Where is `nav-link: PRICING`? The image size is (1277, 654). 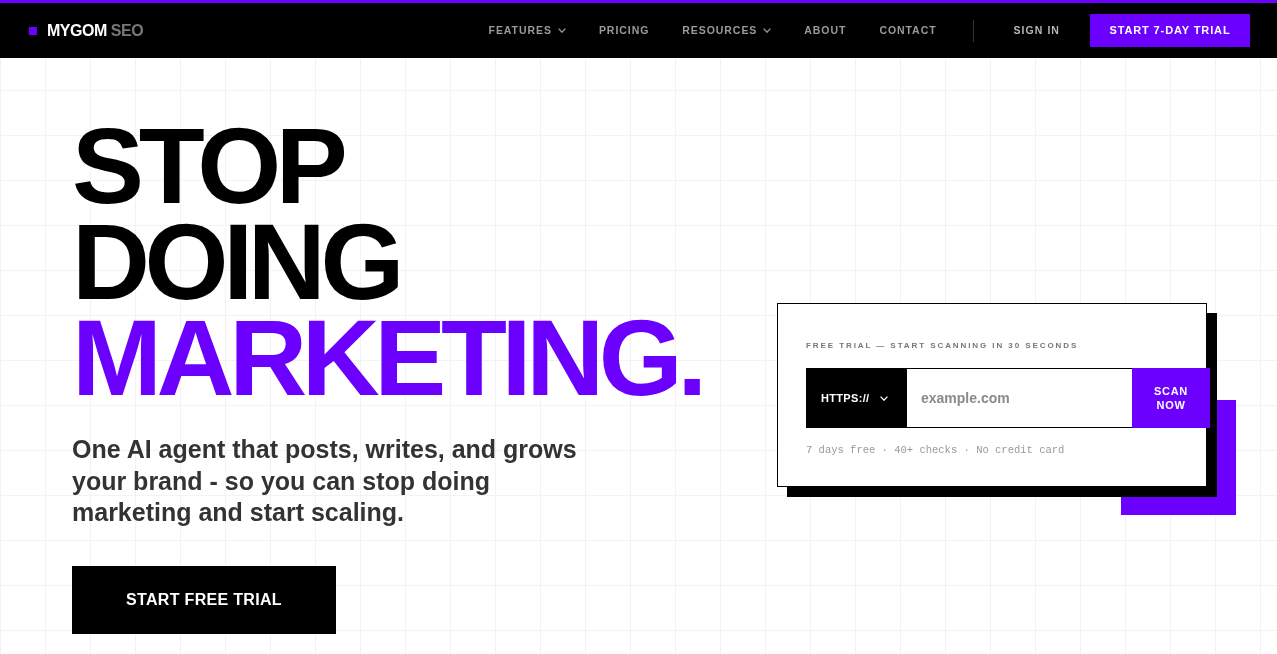 nav-link: PRICING is located at coordinates (624, 30).